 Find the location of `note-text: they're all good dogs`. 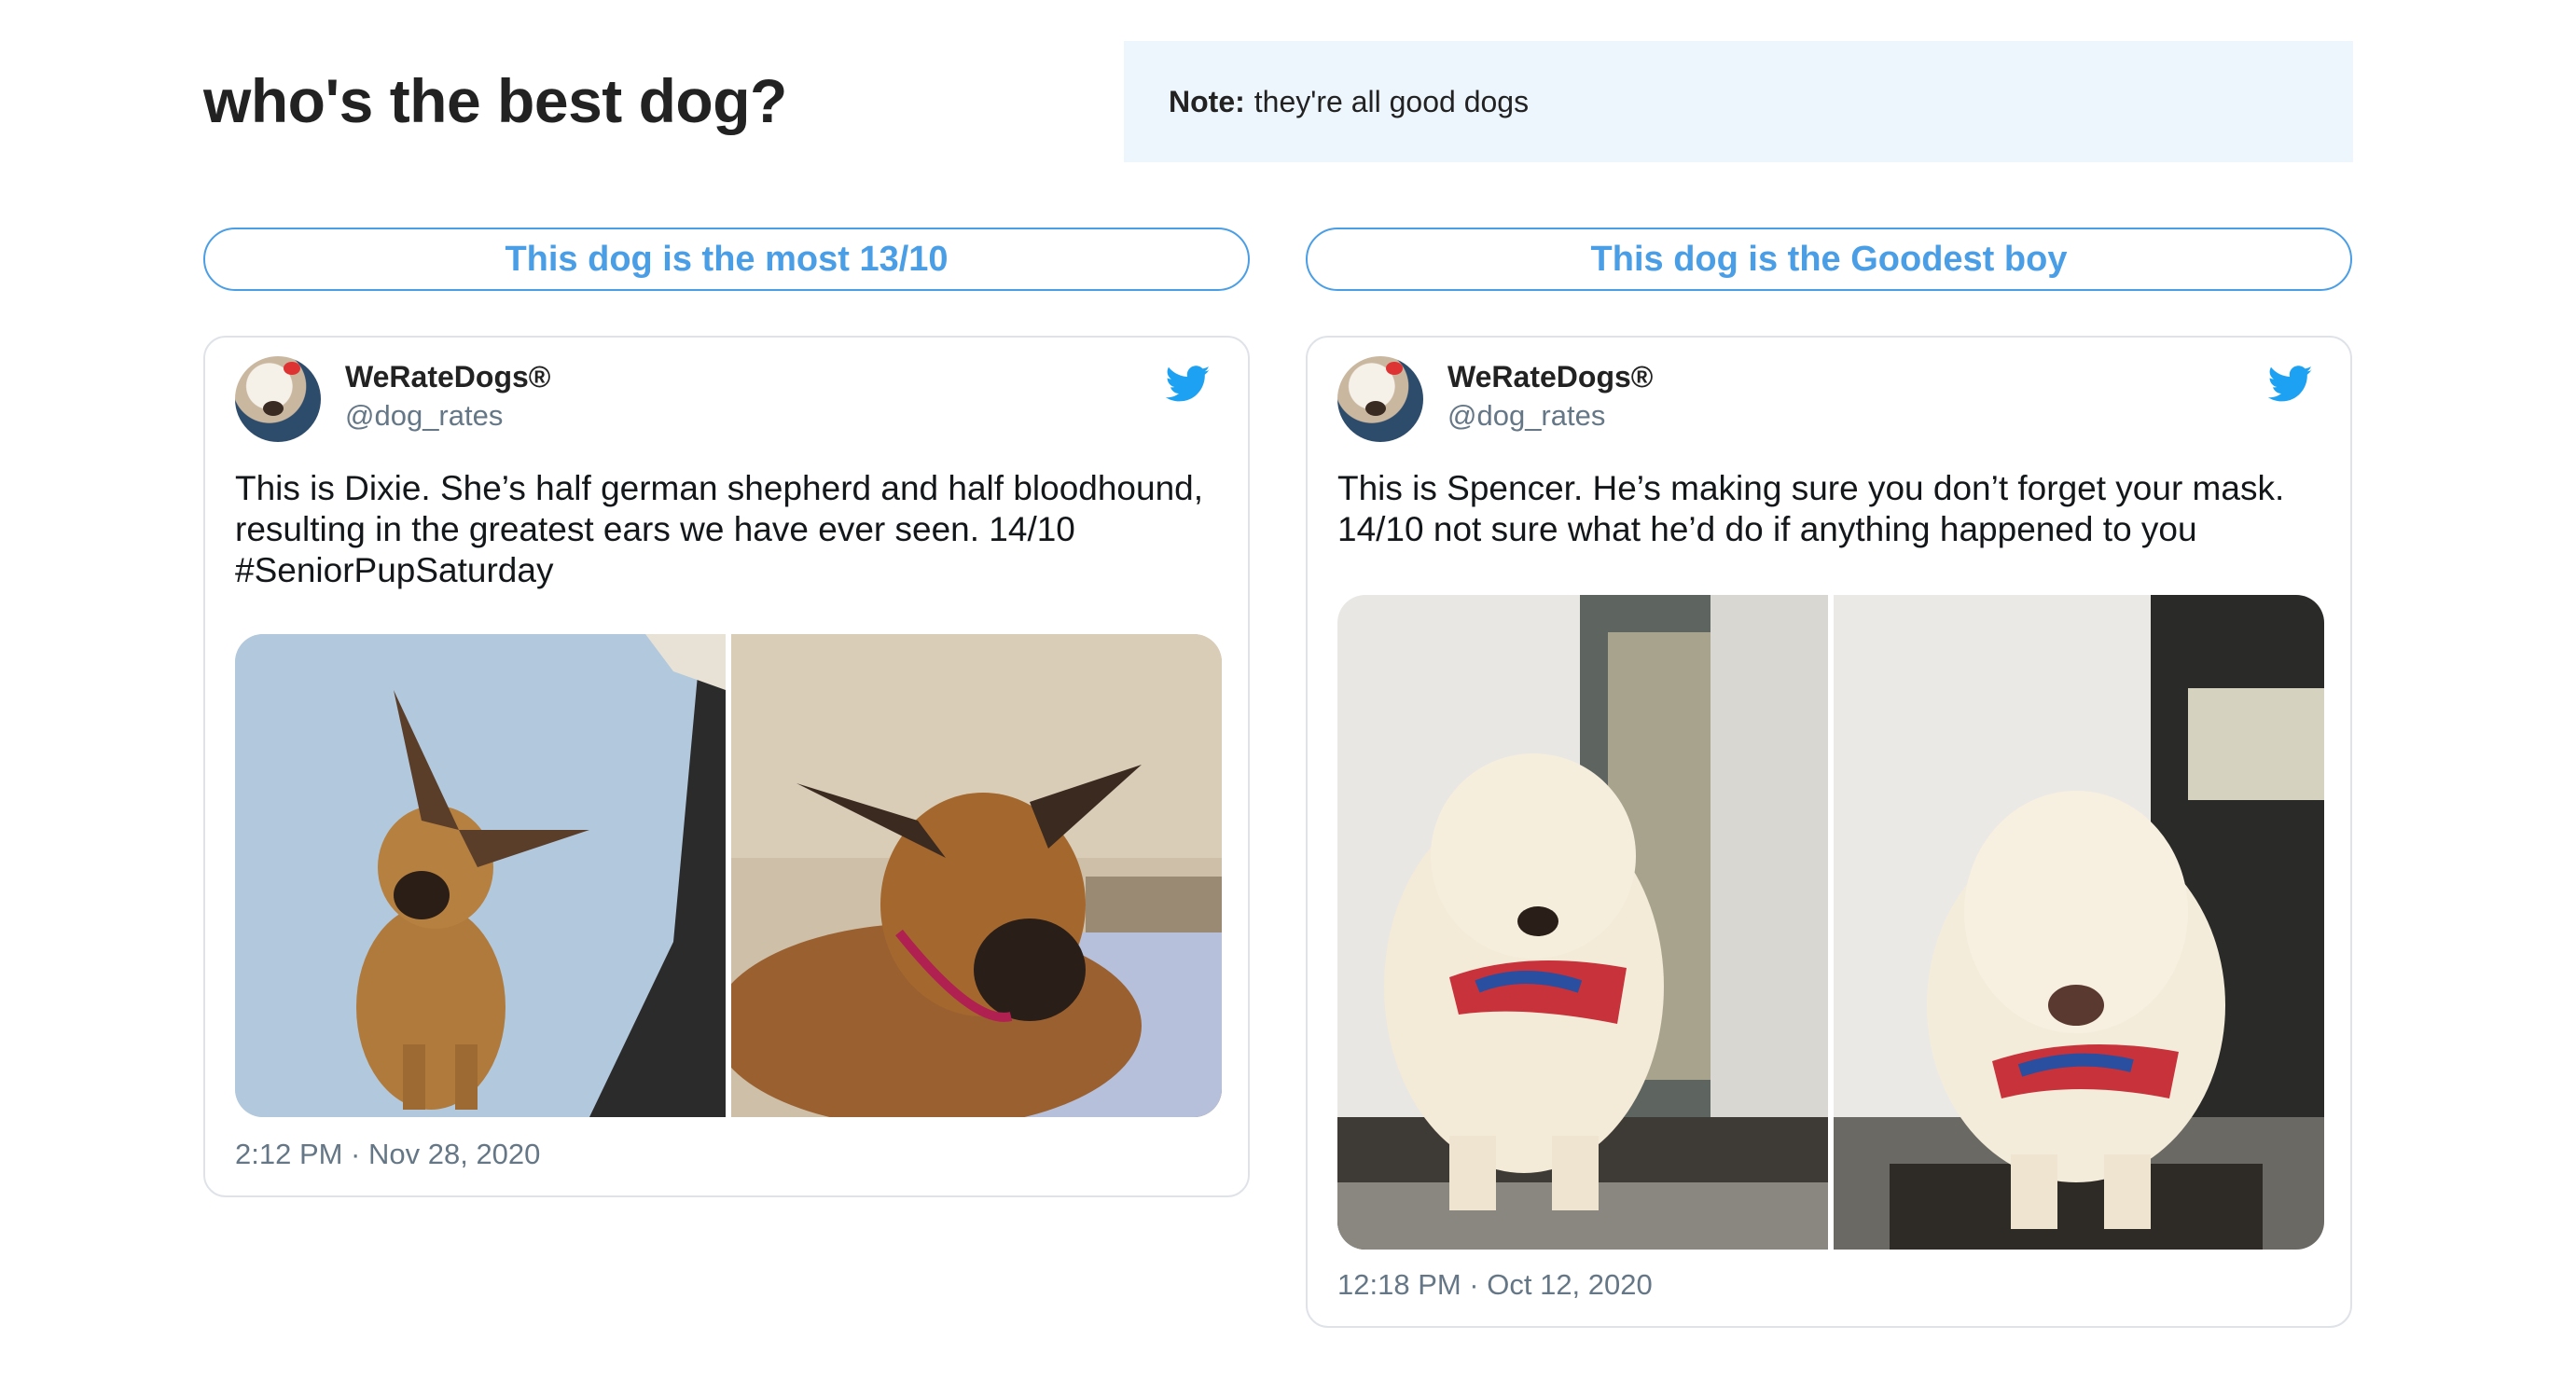

note-text: they're all good dogs is located at coordinates (1391, 101).